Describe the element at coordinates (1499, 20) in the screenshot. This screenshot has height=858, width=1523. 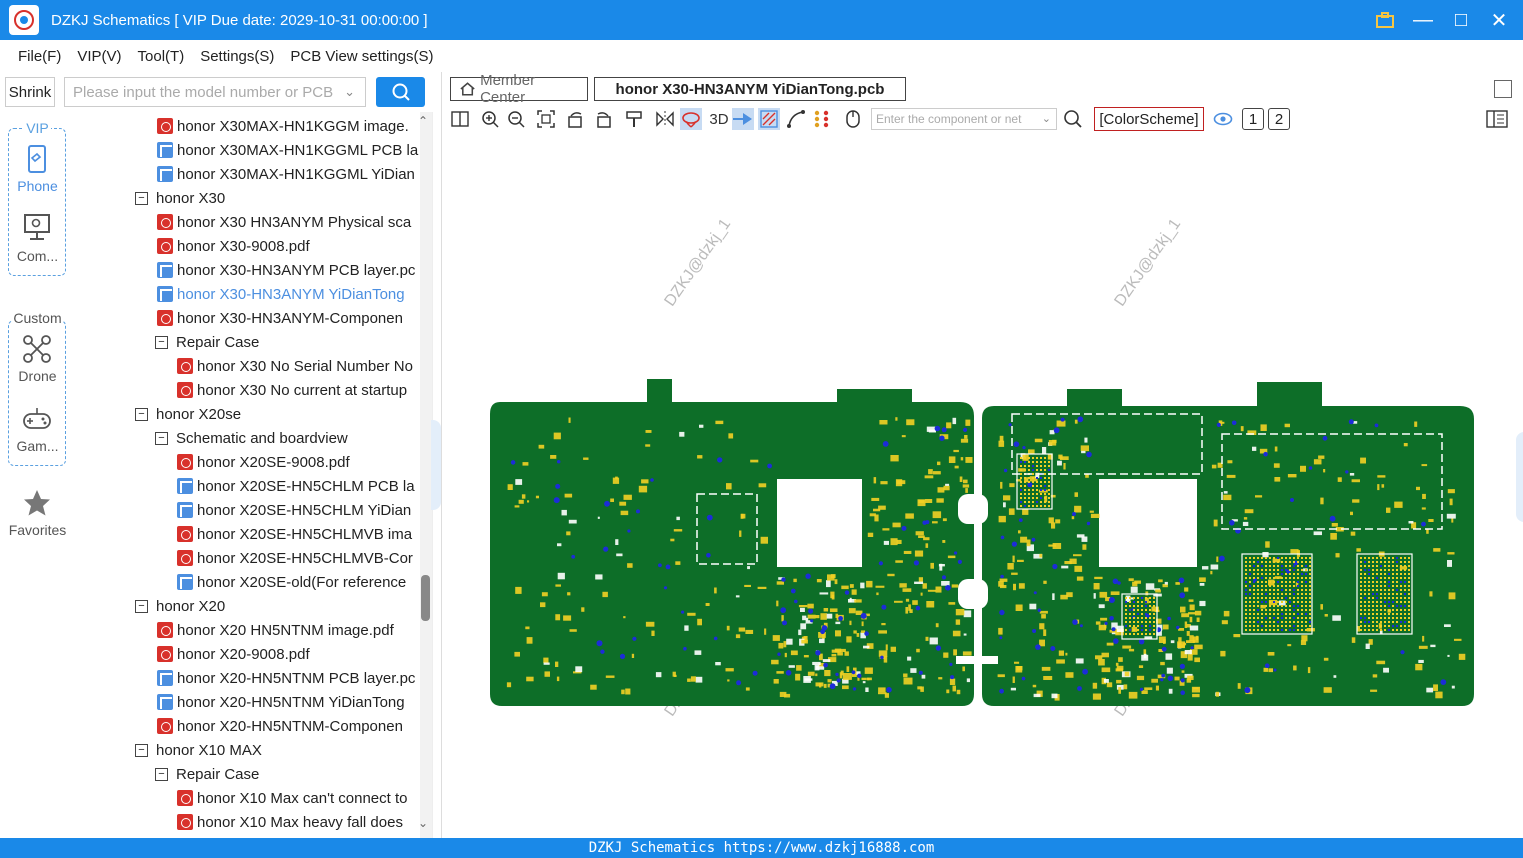
I see `close-button: ✕` at that location.